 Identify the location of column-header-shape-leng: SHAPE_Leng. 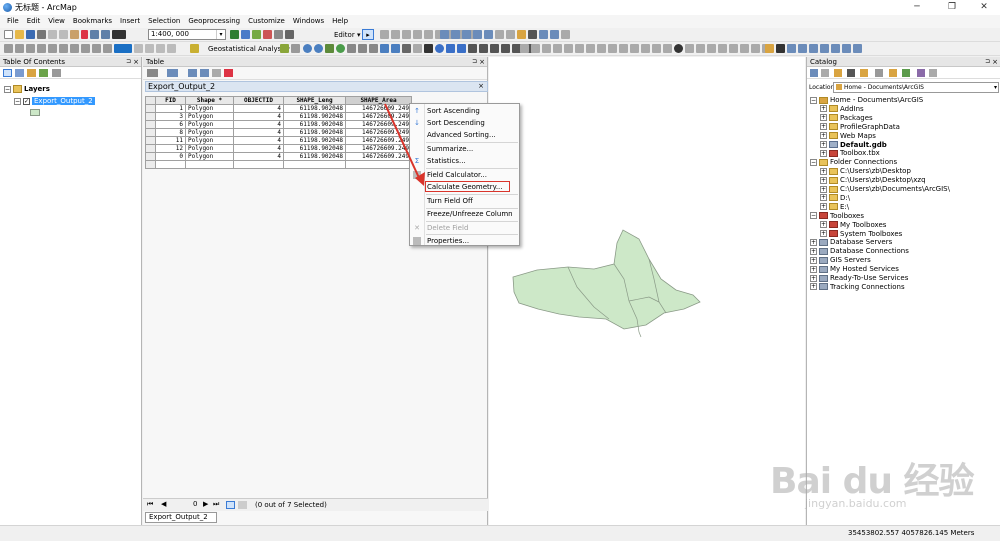
(314, 100).